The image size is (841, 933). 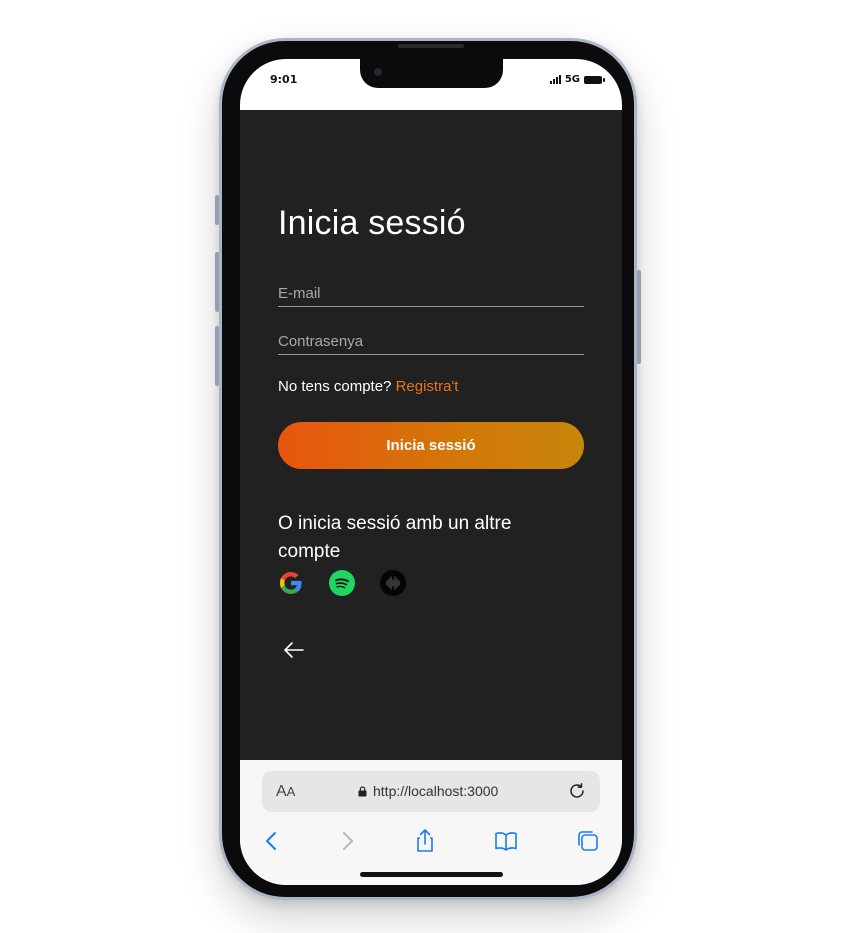 I want to click on browser-toolbar, so click(x=431, y=842).